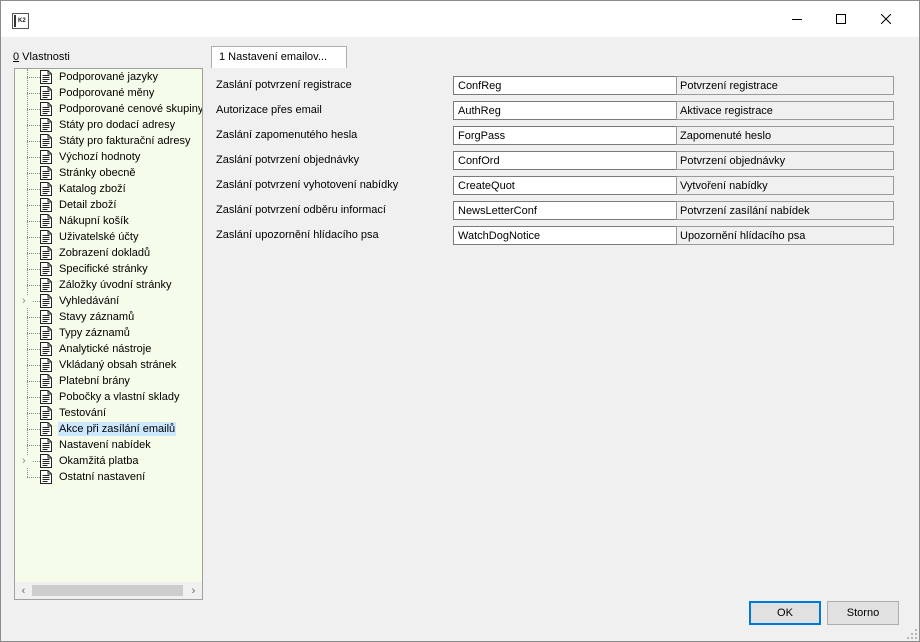  I want to click on tree-item-label: Pobočky a vlastní sklady, so click(119, 397).